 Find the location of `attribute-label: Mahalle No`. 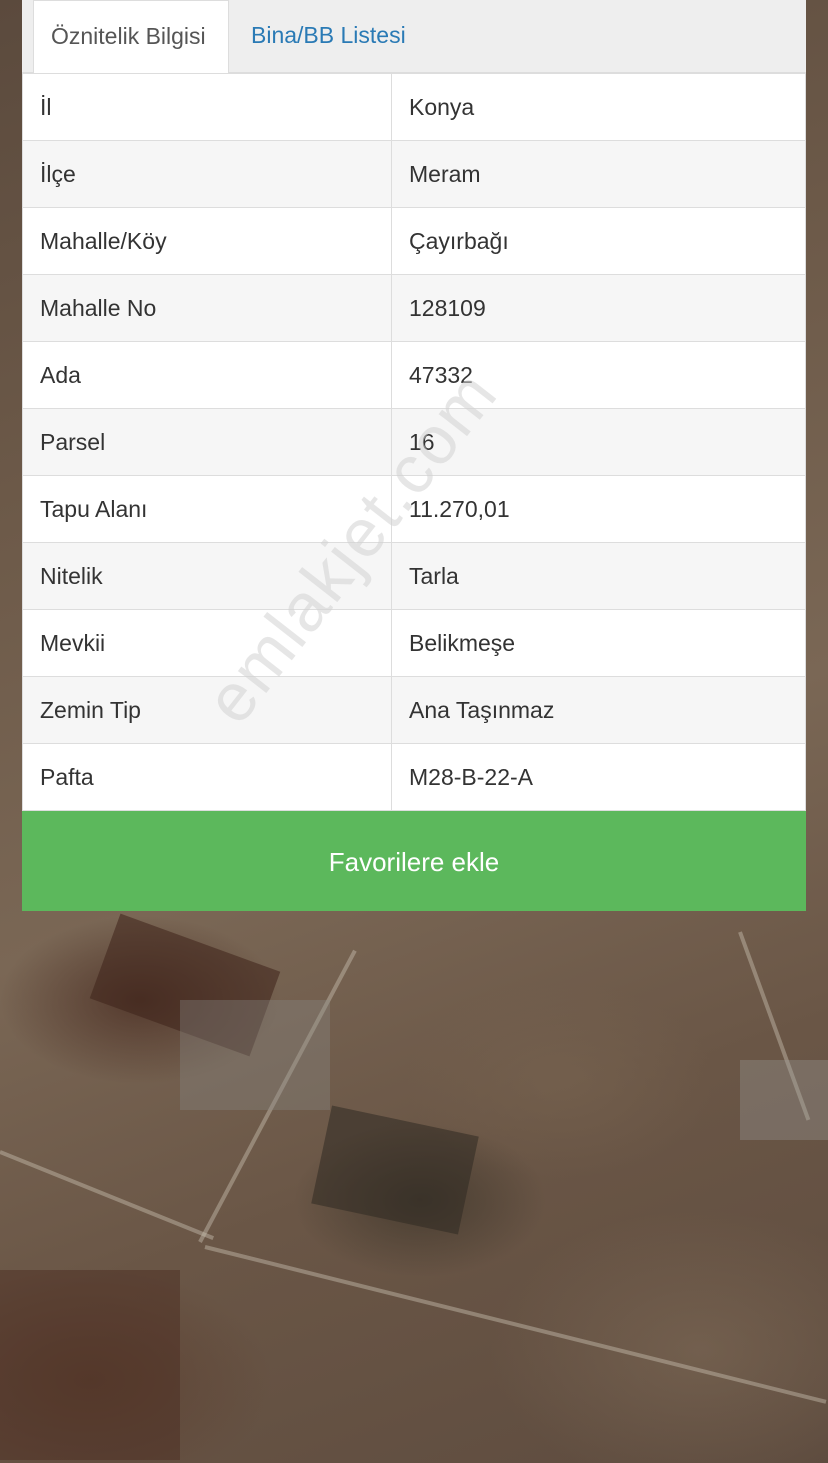

attribute-label: Mahalle No is located at coordinates (207, 308).